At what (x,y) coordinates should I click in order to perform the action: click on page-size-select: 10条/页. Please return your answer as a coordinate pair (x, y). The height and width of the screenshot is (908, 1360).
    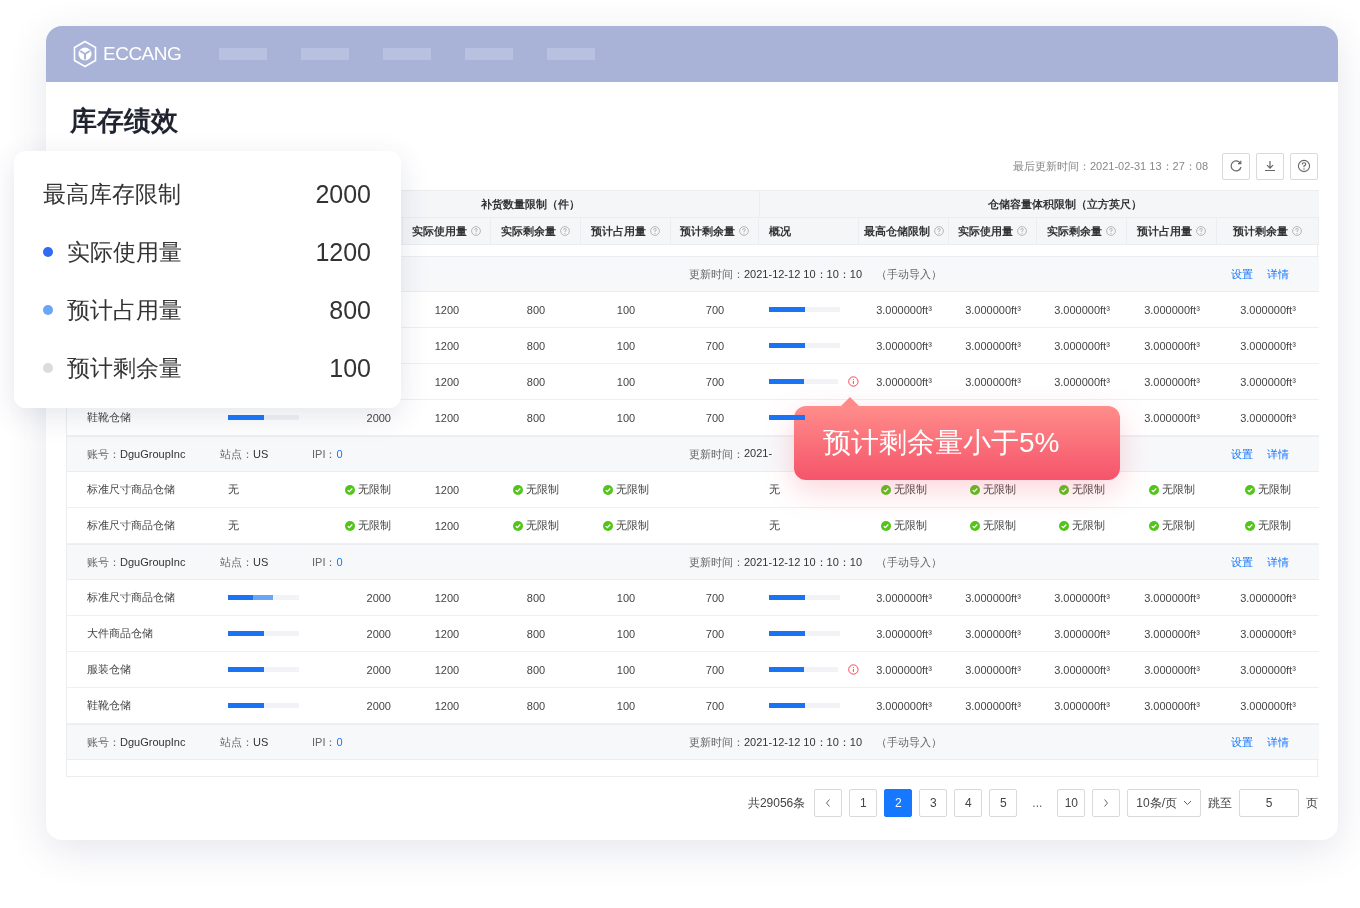
    Looking at the image, I should click on (1164, 803).